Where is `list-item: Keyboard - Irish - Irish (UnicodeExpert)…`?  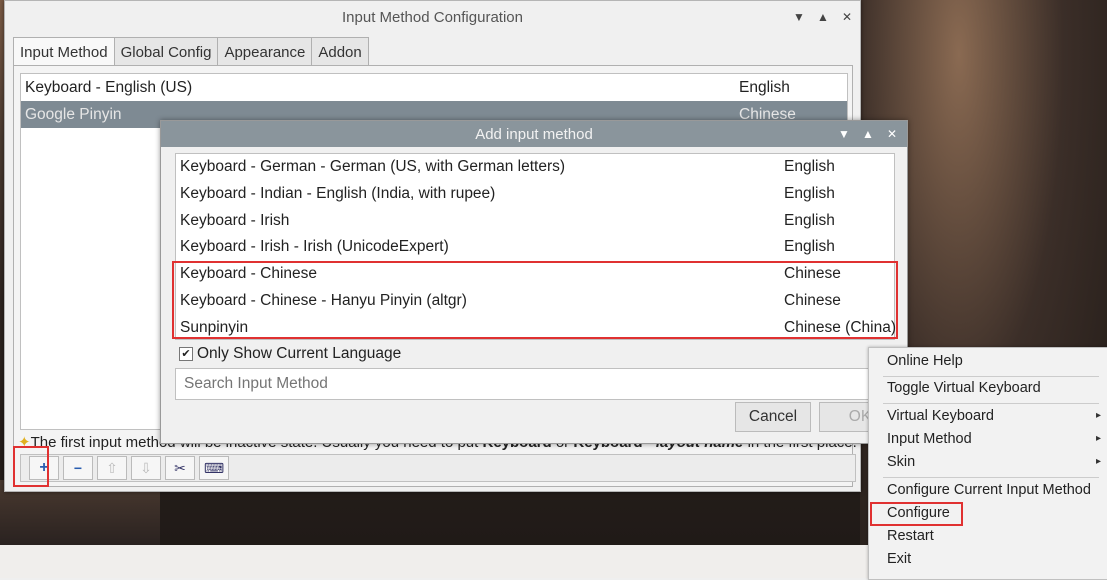
list-item: Keyboard - Irish - Irish (UnicodeExpert)… is located at coordinates (535, 247).